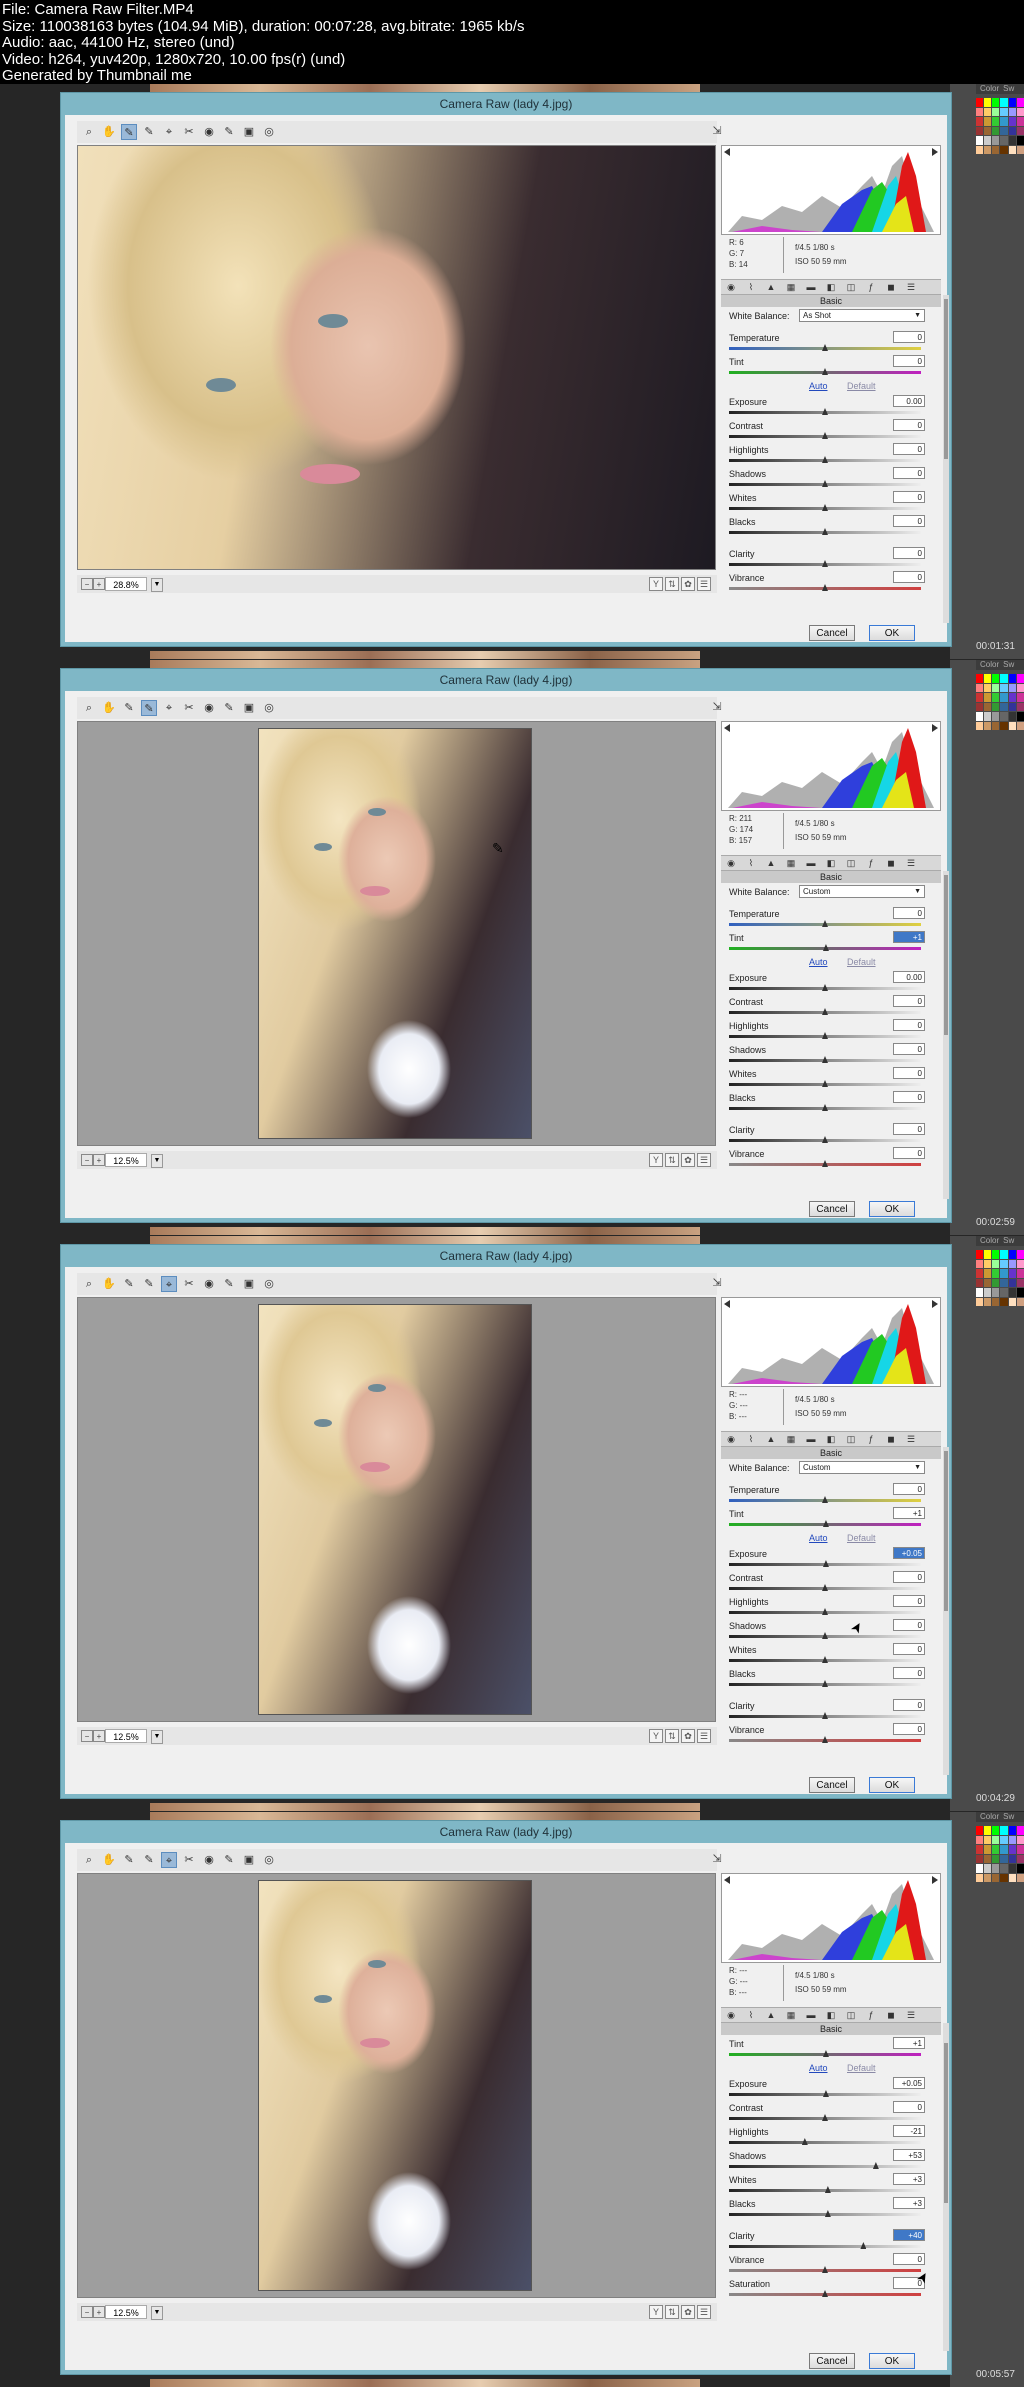 The width and height of the screenshot is (1024, 2387). What do you see at coordinates (909, 401) in the screenshot?
I see `exposure-value-field: 0.00` at bounding box center [909, 401].